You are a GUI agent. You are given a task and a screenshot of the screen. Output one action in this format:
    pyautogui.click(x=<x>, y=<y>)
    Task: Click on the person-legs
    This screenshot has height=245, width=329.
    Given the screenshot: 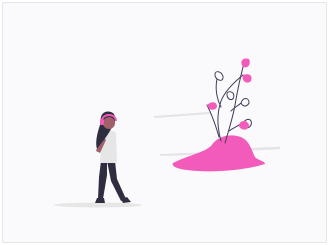 What is the action you would take?
    pyautogui.click(x=102, y=180)
    